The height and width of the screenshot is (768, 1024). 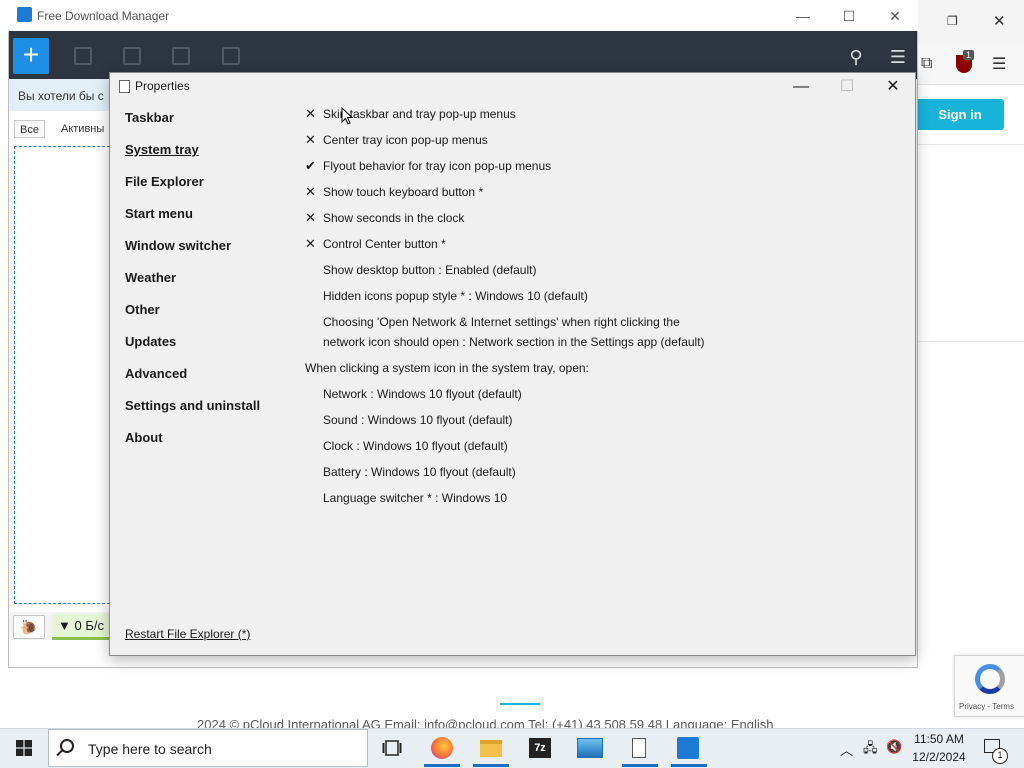 I want to click on fdm-close-icon: ✕, so click(x=895, y=16).